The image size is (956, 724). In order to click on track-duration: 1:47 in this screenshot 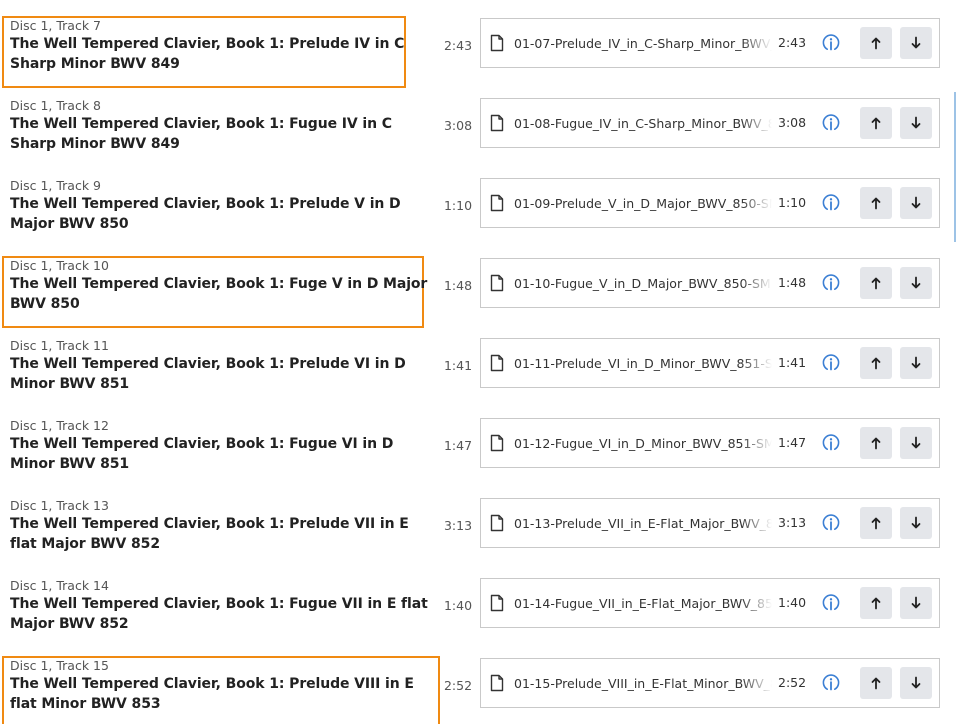, I will do `click(458, 445)`.